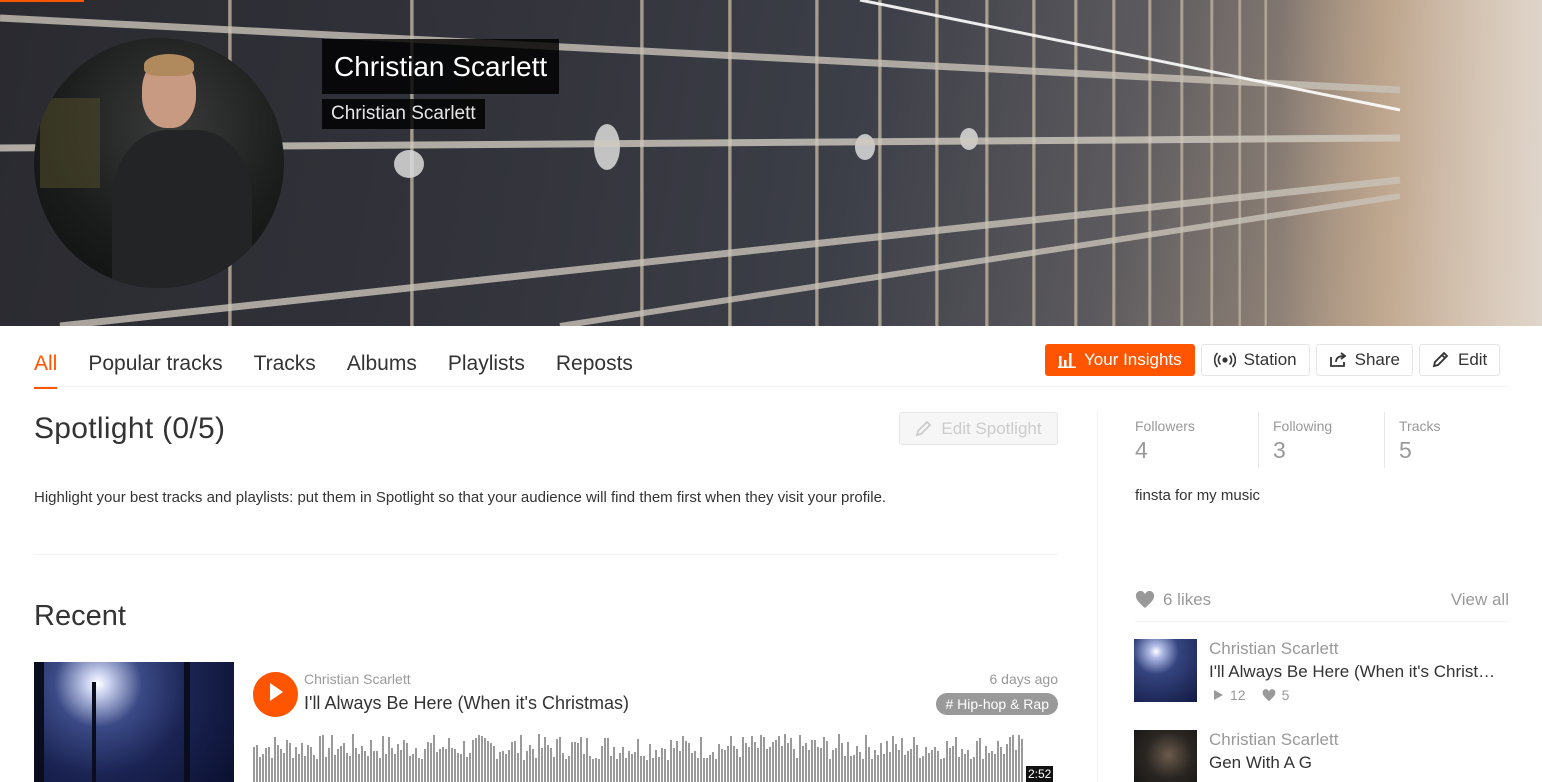 This screenshot has height=782, width=1542. I want to click on view-all-likes-link: View all, so click(1480, 600).